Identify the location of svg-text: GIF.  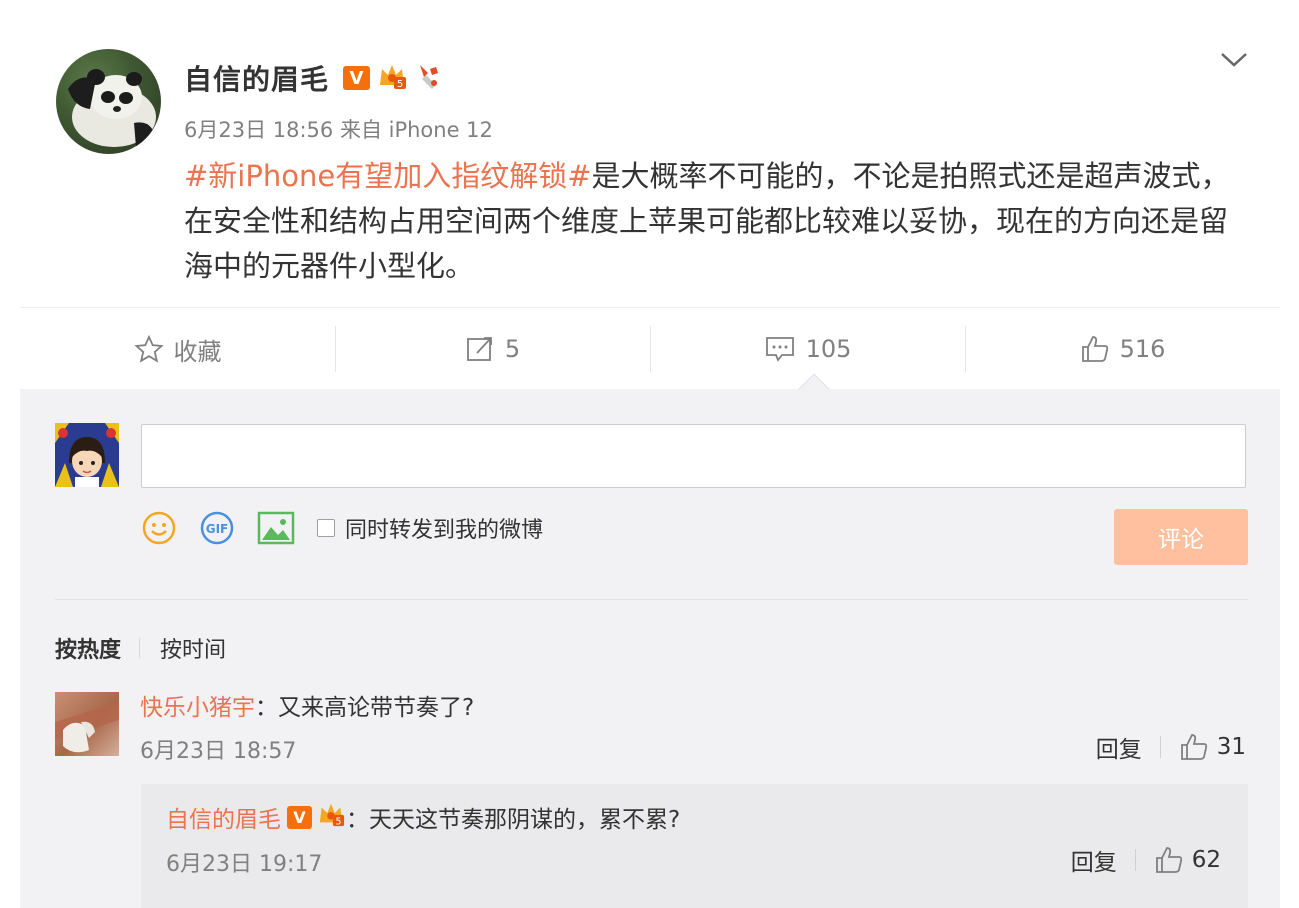
(217, 529).